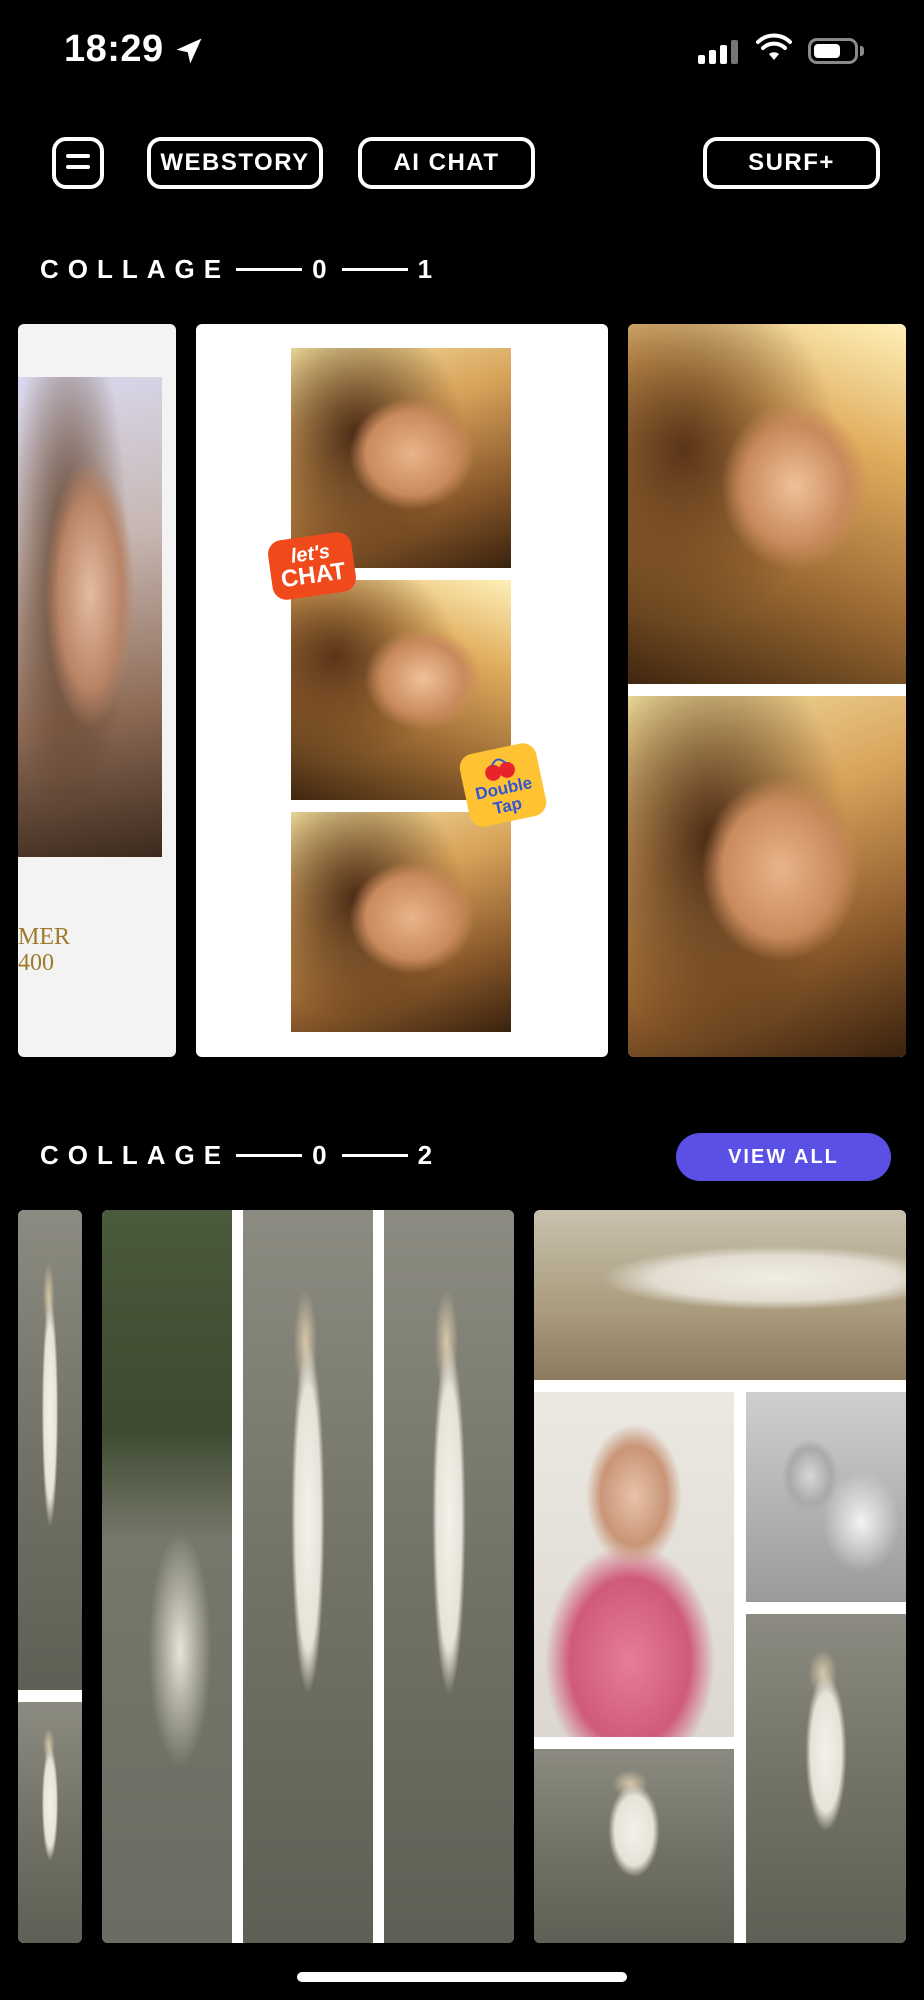  I want to click on section-number-2: 1, so click(429, 269).